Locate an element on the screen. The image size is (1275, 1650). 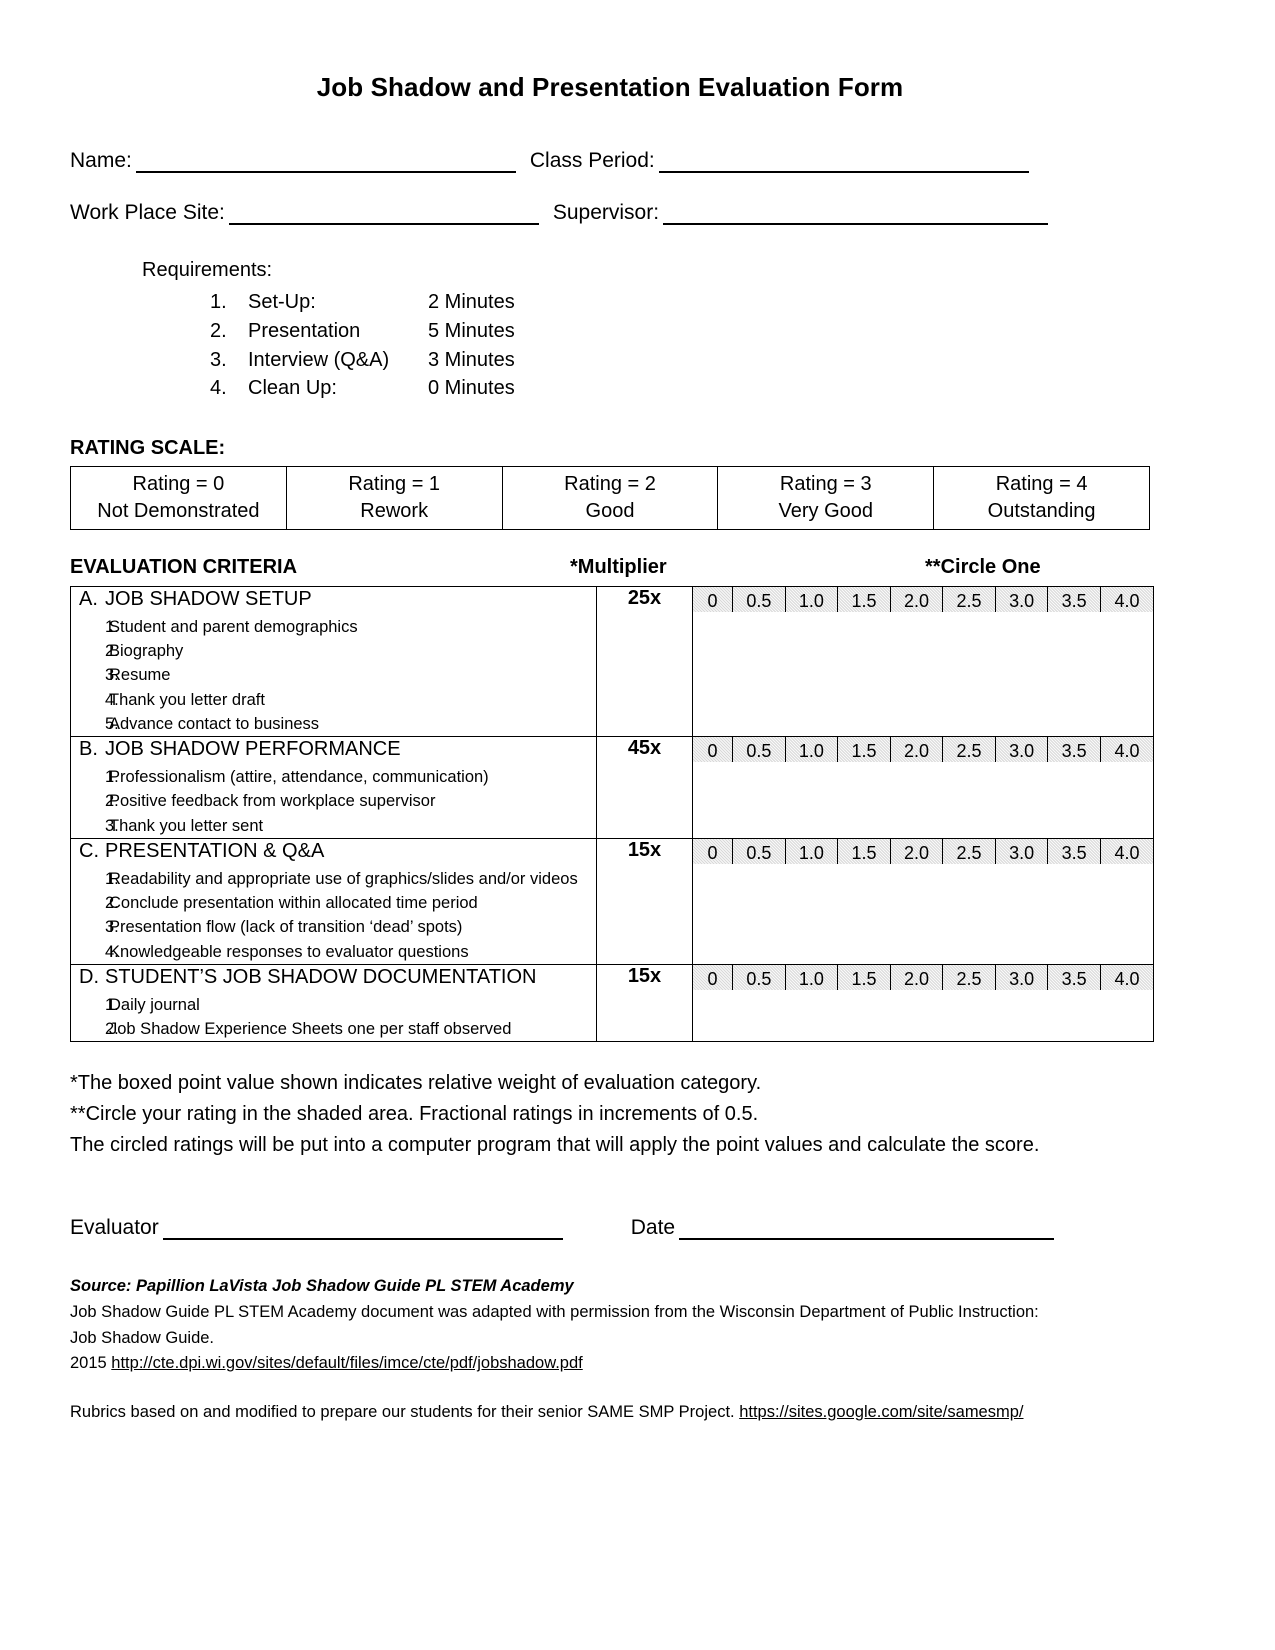
criteria-title-d: D. STUDENT’S JOB SHADOW DOCUMENTATION is located at coordinates (333, 977).